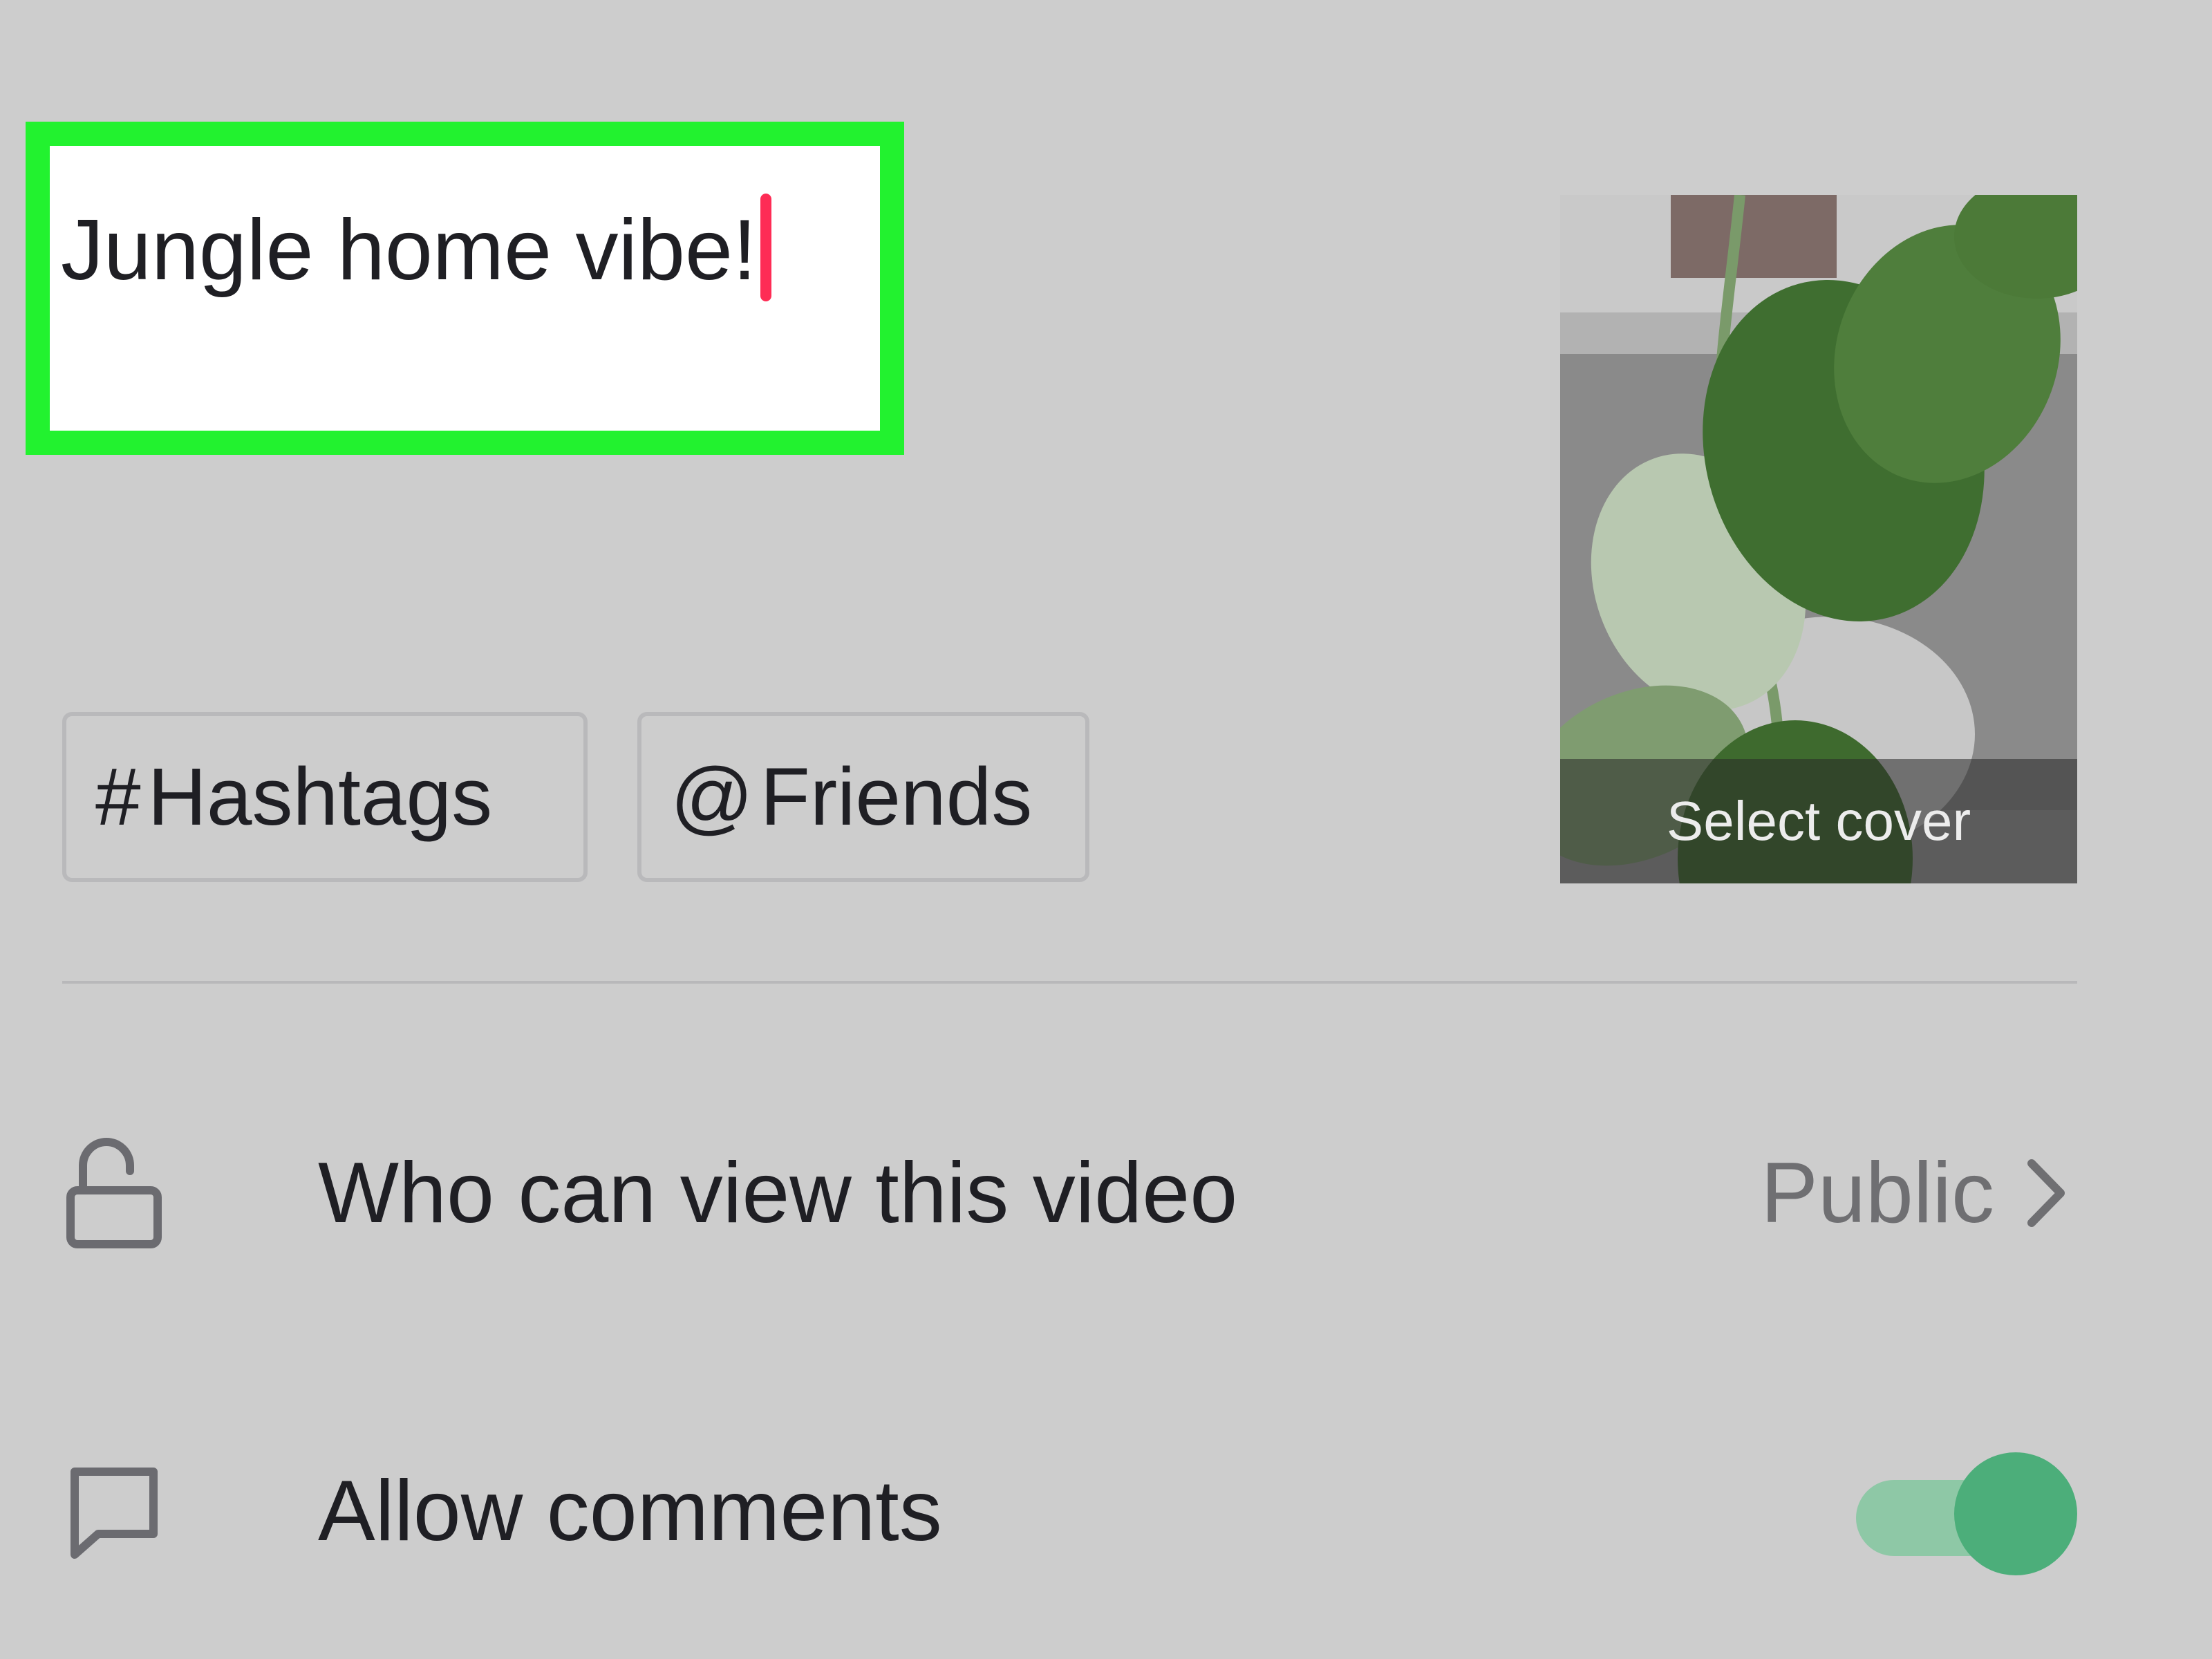  Describe the element at coordinates (2049, 1193) in the screenshot. I see `chevron-right-icon` at that location.